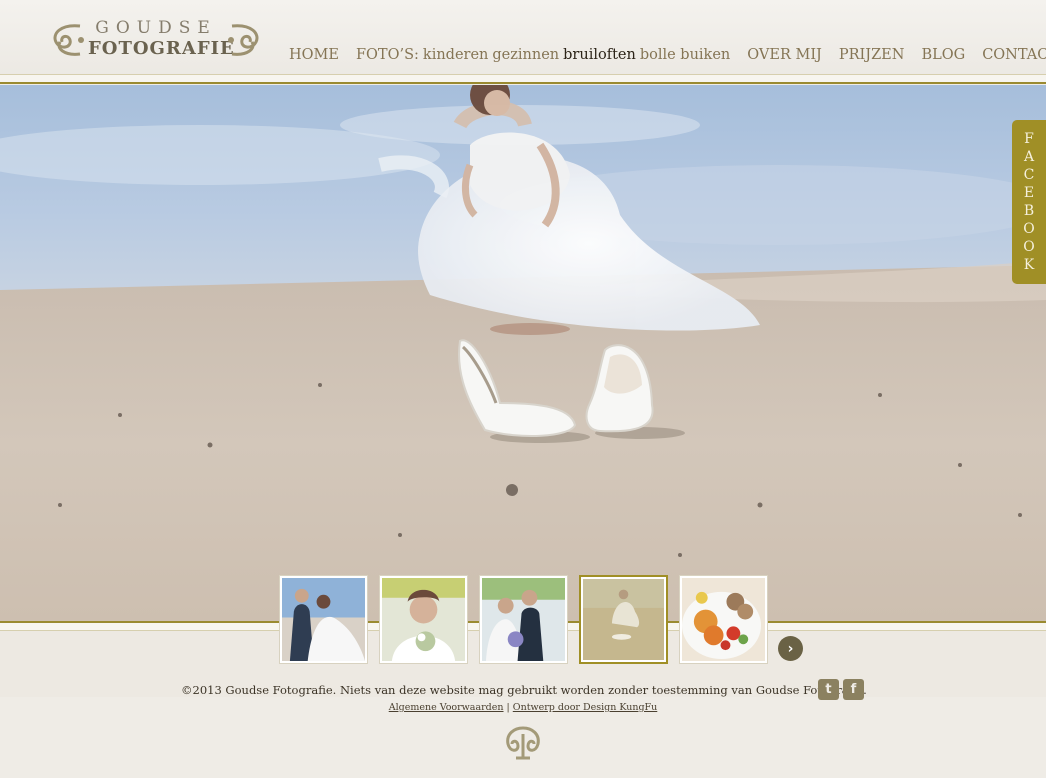 Image resolution: width=1046 pixels, height=778 pixels. Describe the element at coordinates (623, 619) in the screenshot. I see `thumbnail-bride-sand` at that location.